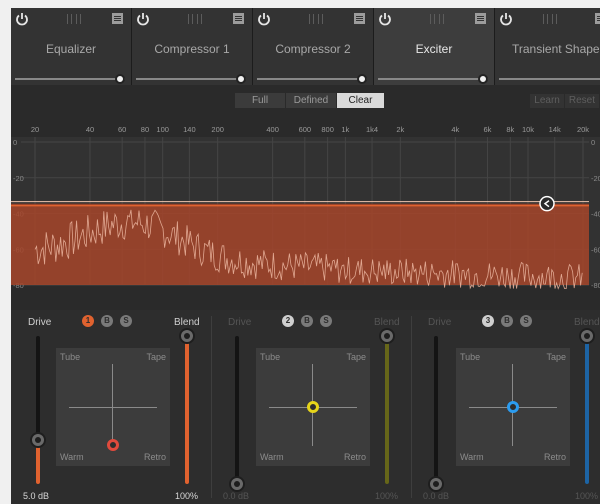 Image resolution: width=600 pixels, height=504 pixels. I want to click on corner-retro: Retro, so click(554, 457).